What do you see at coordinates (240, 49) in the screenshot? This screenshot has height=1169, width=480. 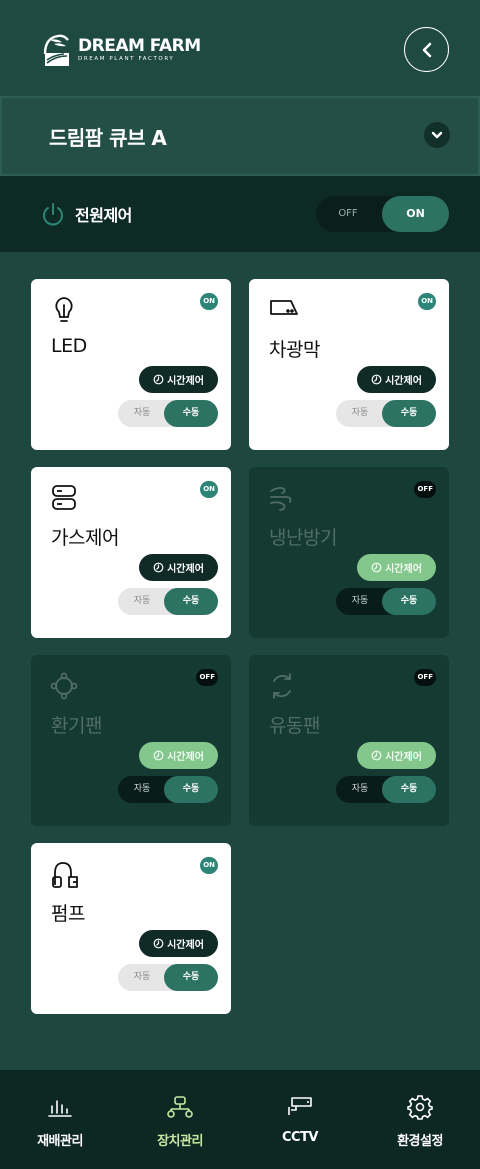 I see `app-header: DREAM FARM DREAM PLANT FACTORY` at bounding box center [240, 49].